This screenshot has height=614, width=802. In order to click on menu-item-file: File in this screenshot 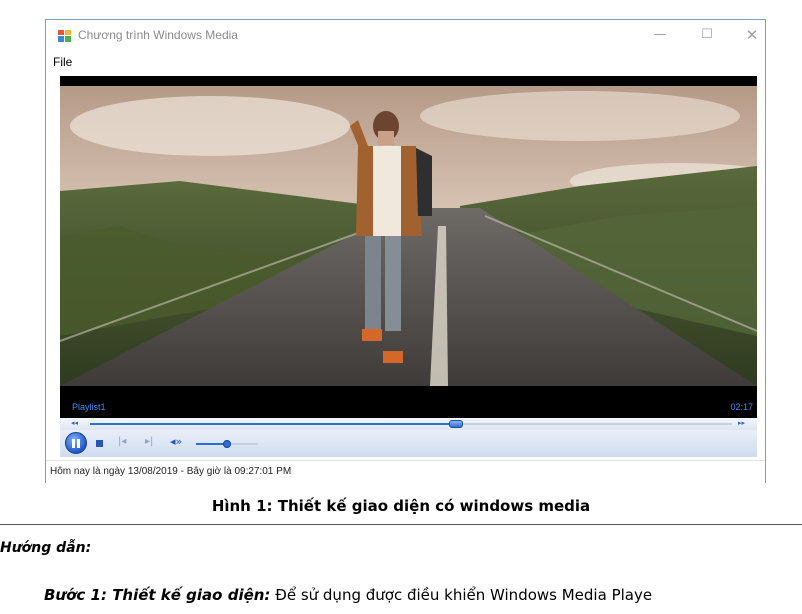, I will do `click(62, 62)`.